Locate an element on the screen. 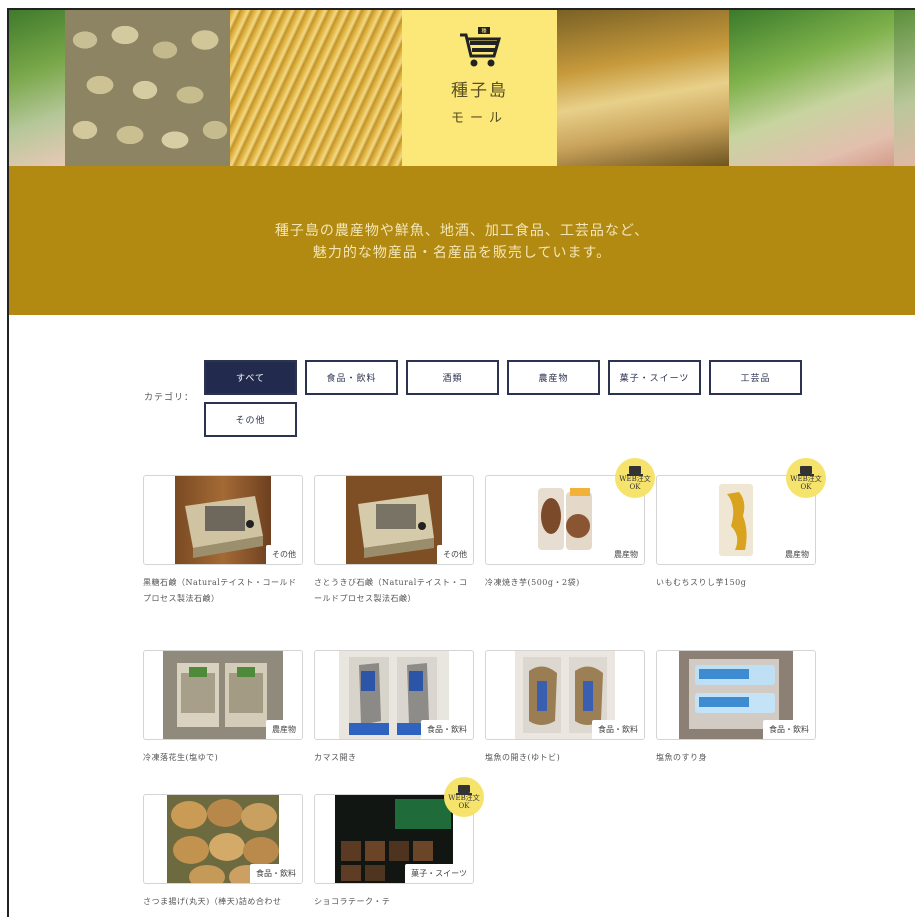  hero-photo-pork-greens is located at coordinates (811, 88).